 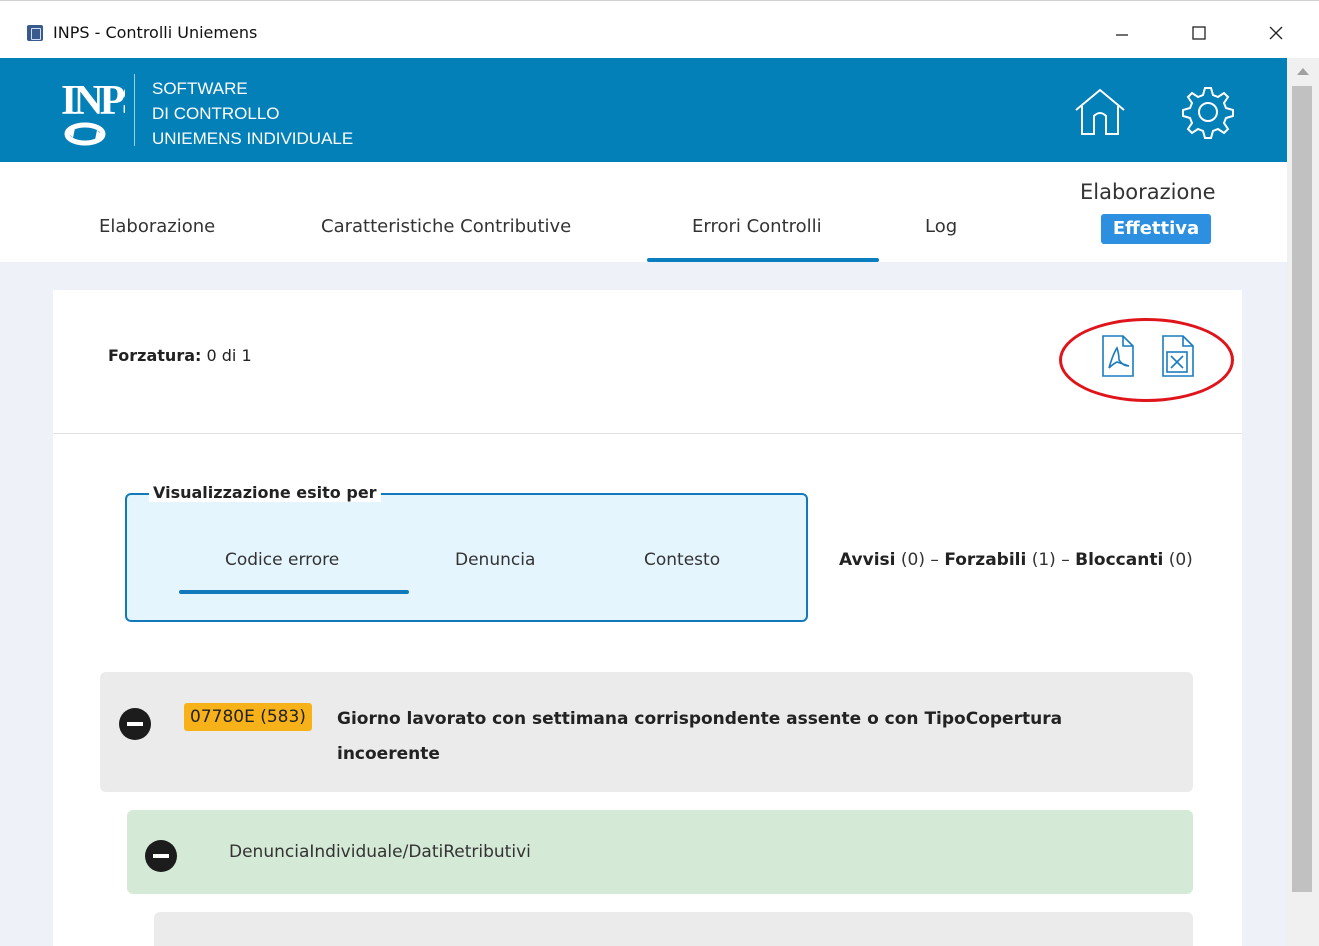 What do you see at coordinates (867, 560) in the screenshot?
I see `avvisi-label: Avvisi` at bounding box center [867, 560].